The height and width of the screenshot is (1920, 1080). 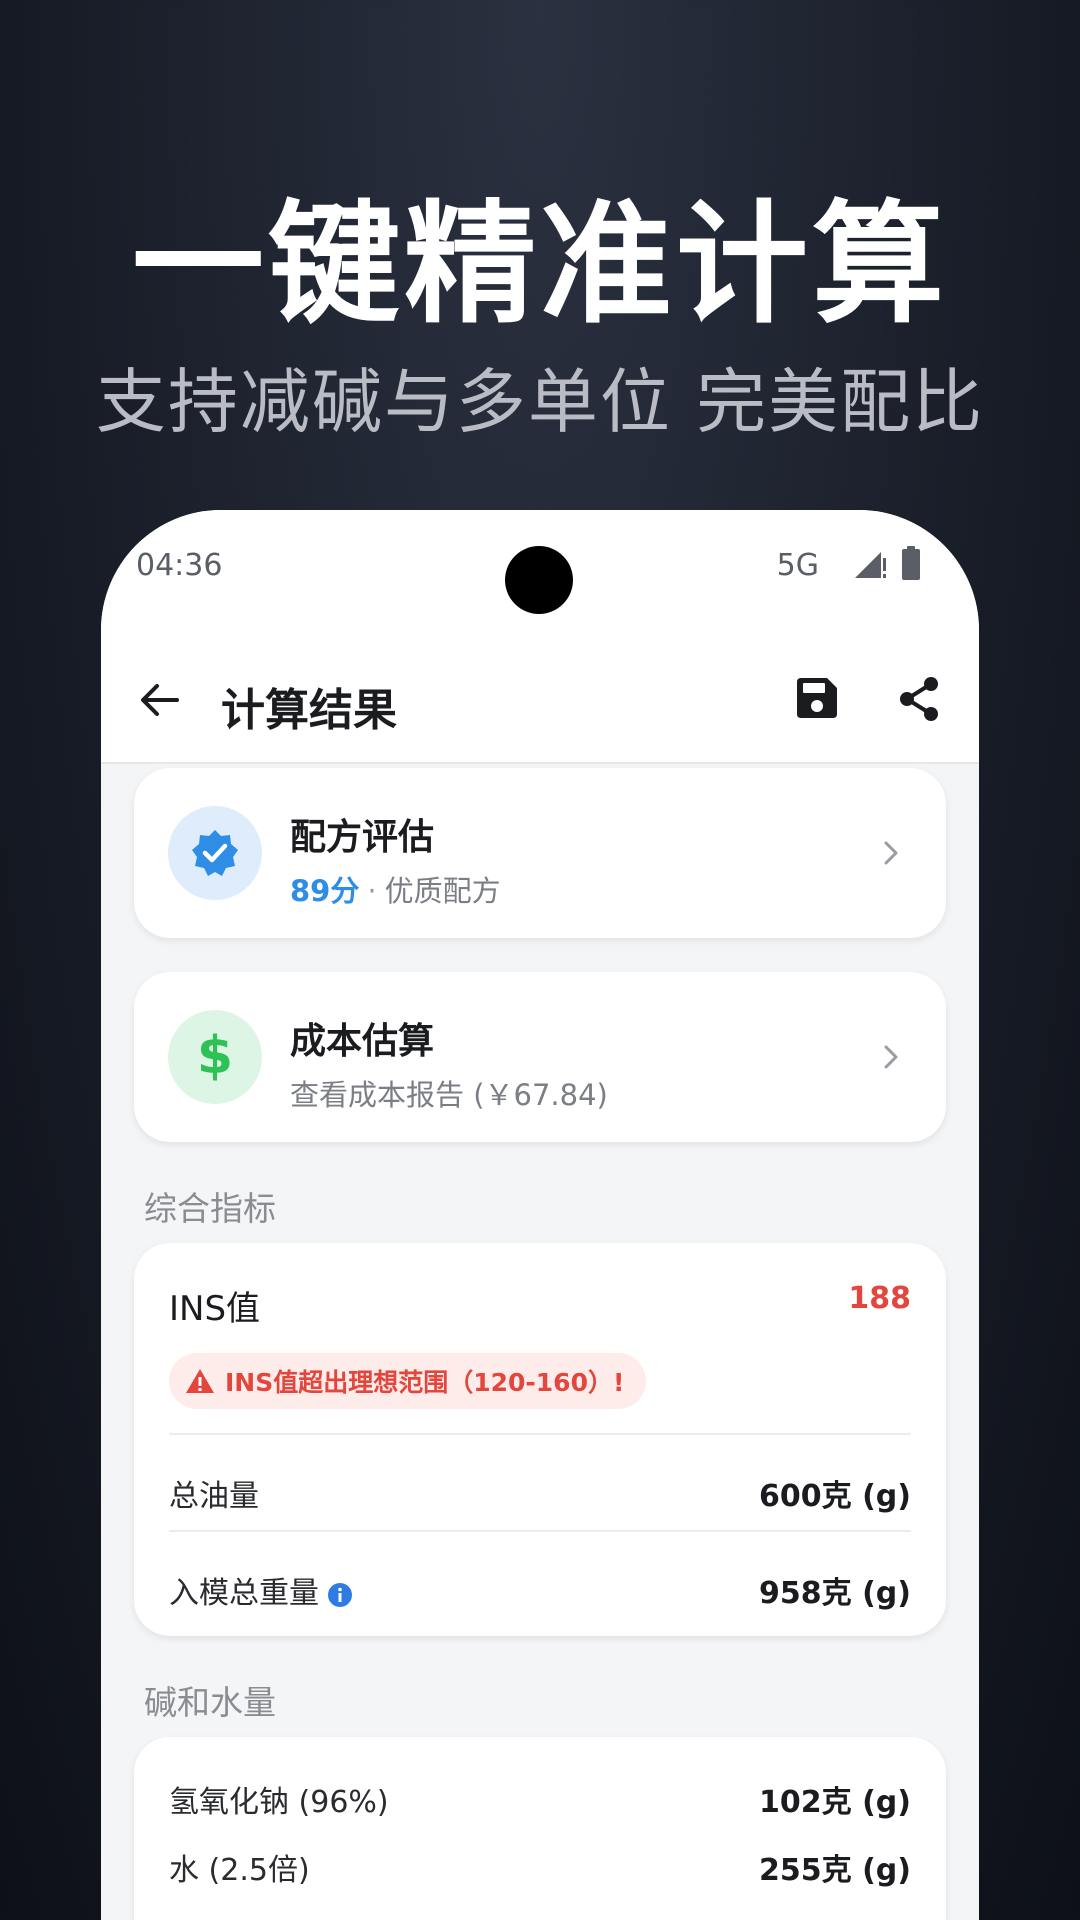 I want to click on total-oil-value: 600克 (g), so click(x=835, y=1496).